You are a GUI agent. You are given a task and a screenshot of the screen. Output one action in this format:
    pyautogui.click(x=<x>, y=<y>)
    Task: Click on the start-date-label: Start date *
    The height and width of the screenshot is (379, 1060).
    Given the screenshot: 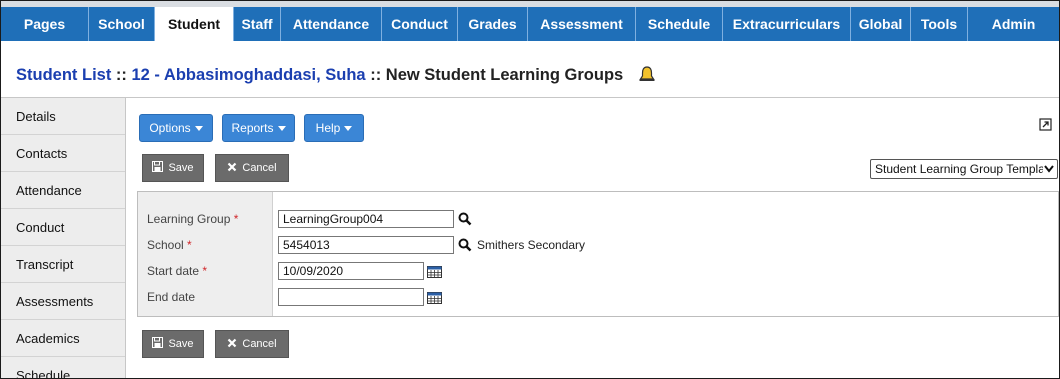 What is the action you would take?
    pyautogui.click(x=177, y=271)
    